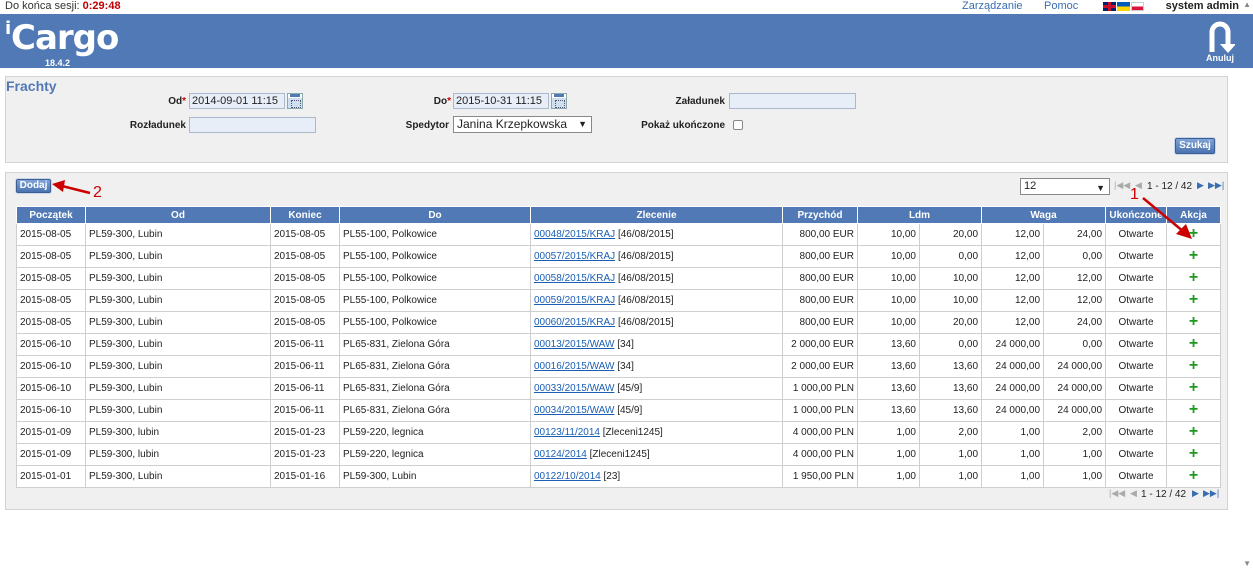  I want to click on cell-ldm-2: 2,00, so click(950, 432).